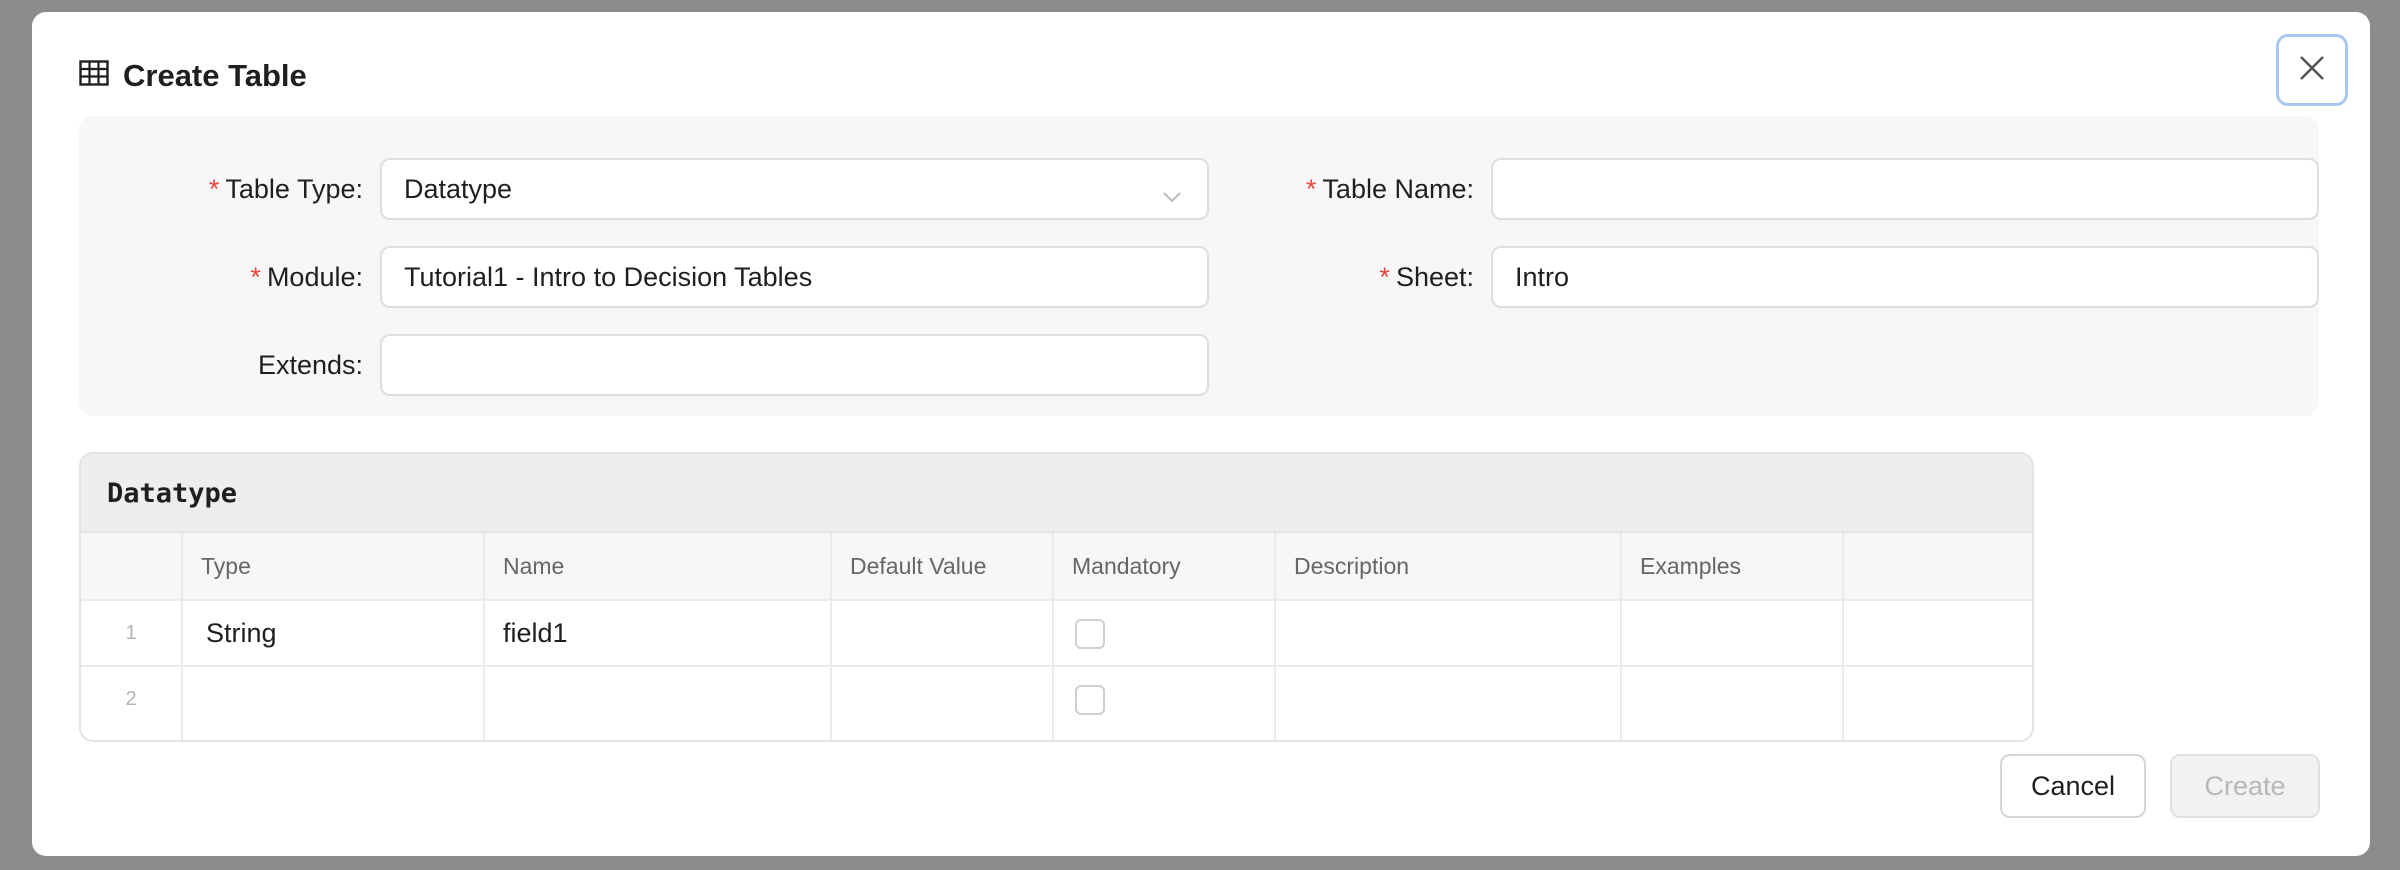 This screenshot has height=870, width=2400. Describe the element at coordinates (1690, 566) in the screenshot. I see `column-header-examples: Examples` at that location.